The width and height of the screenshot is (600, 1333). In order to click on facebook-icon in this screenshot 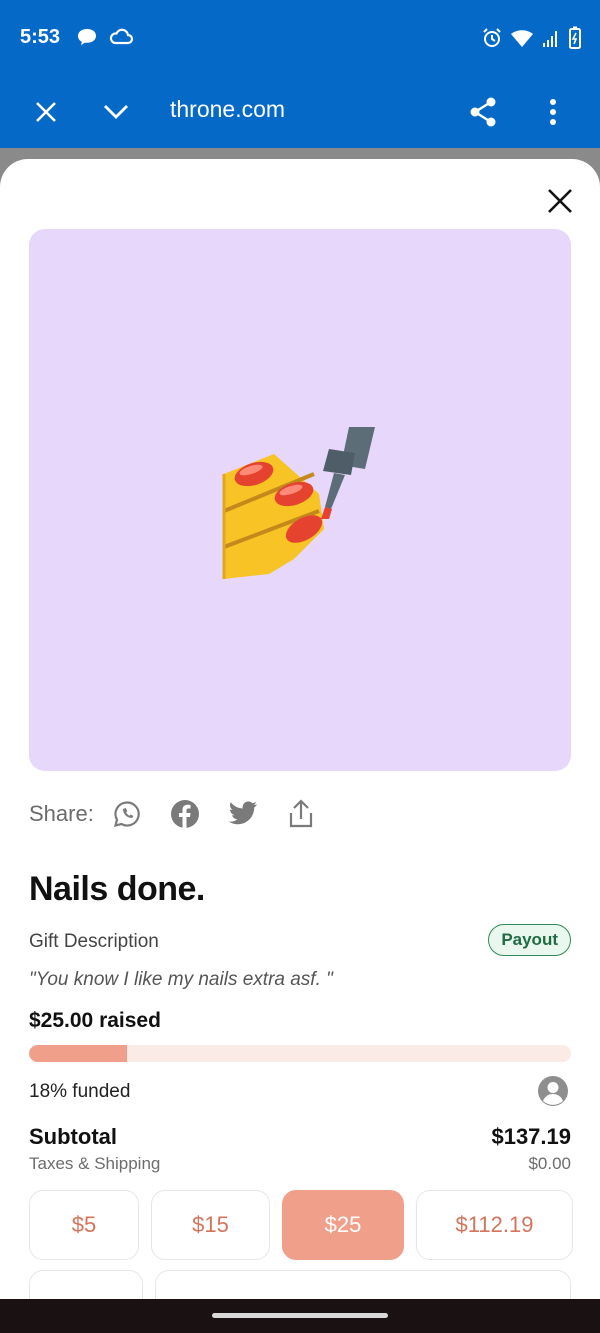, I will do `click(184, 814)`.